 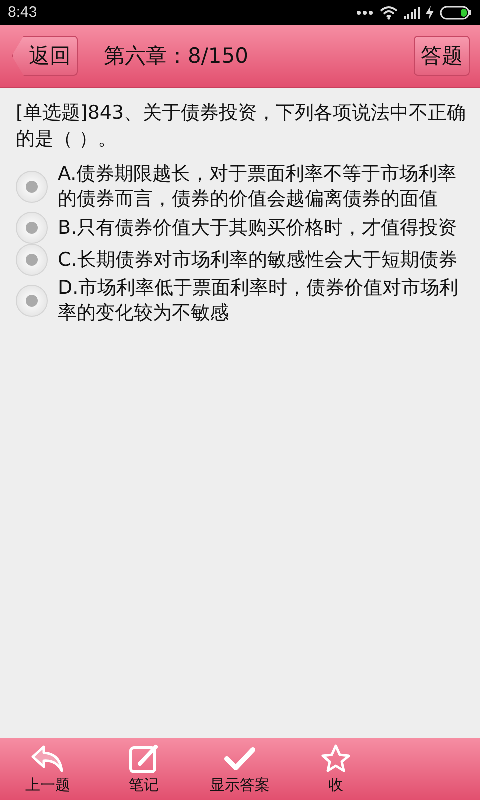 I want to click on question-text: [单选题]843、关于债券投资，下列各项说法中不正确的是（ ）。, so click(x=242, y=126).